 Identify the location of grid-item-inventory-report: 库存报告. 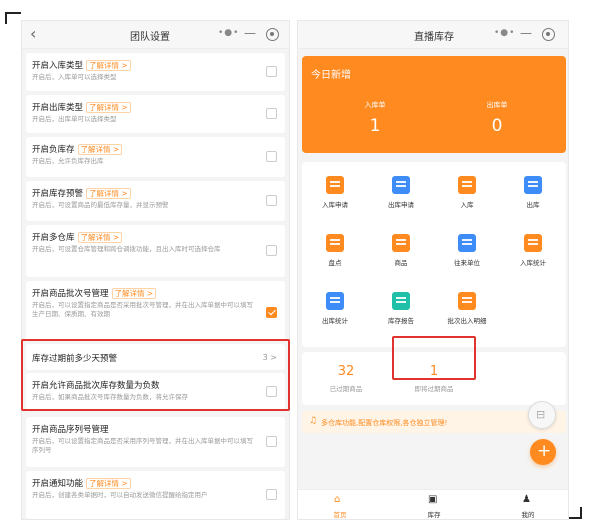
(401, 309).